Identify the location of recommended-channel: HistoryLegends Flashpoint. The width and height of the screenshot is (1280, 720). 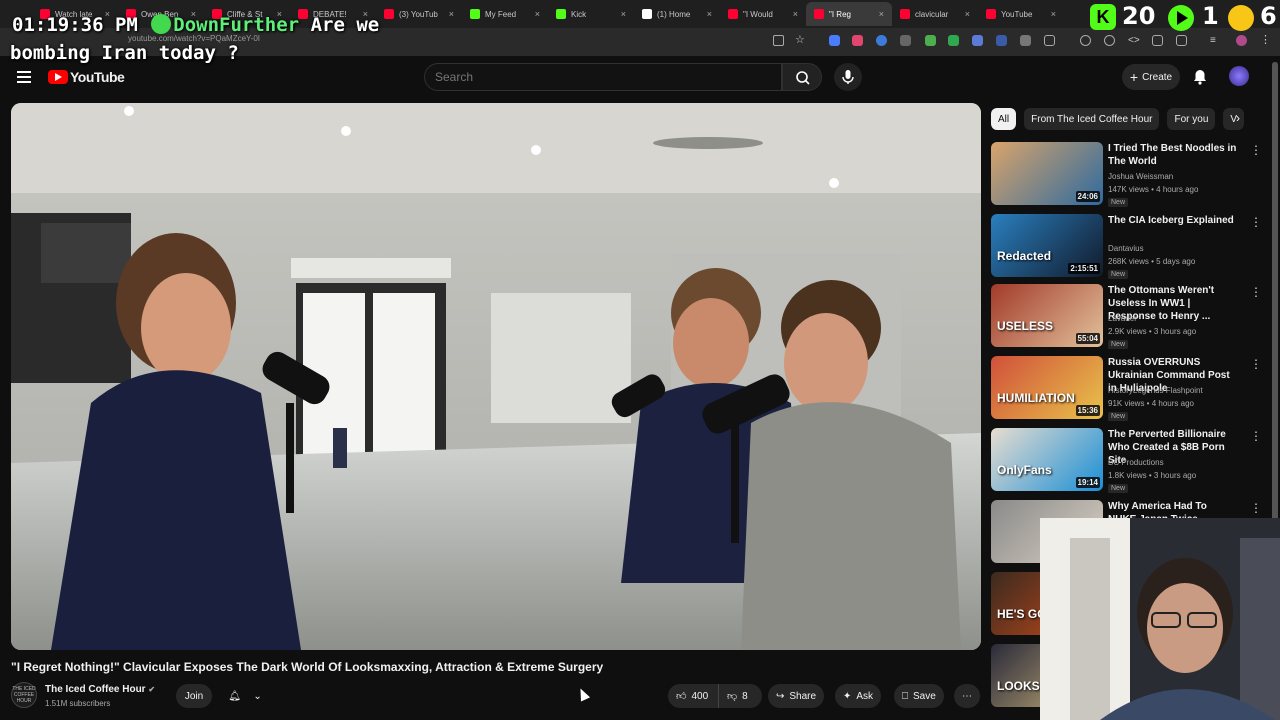
(1155, 390).